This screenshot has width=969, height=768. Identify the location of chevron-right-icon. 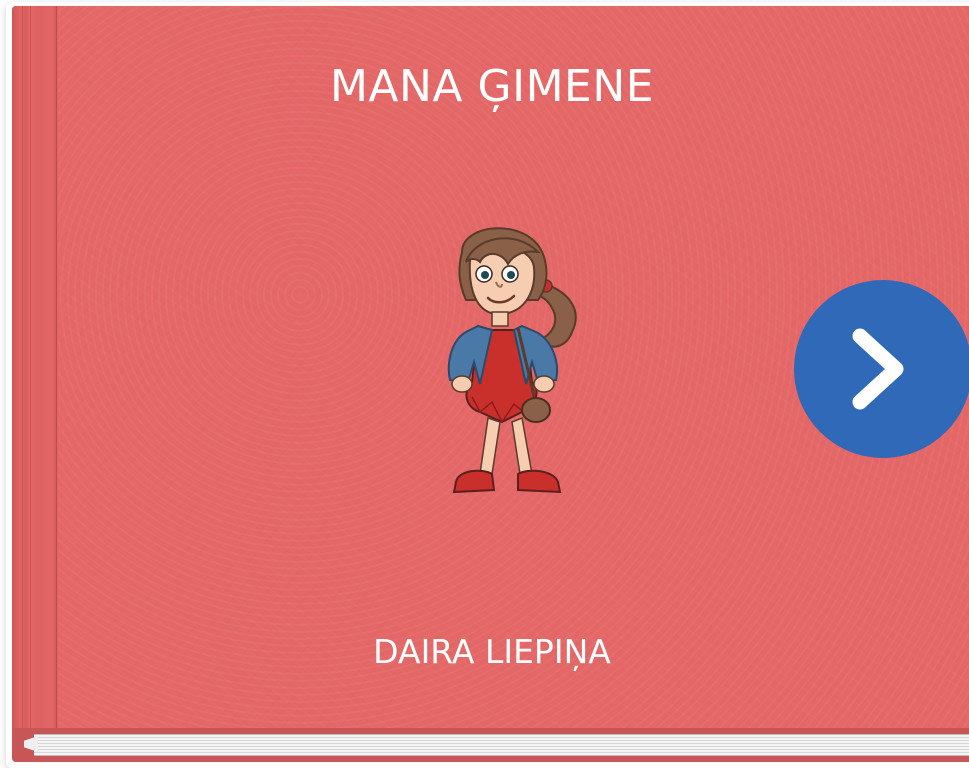
(878, 369).